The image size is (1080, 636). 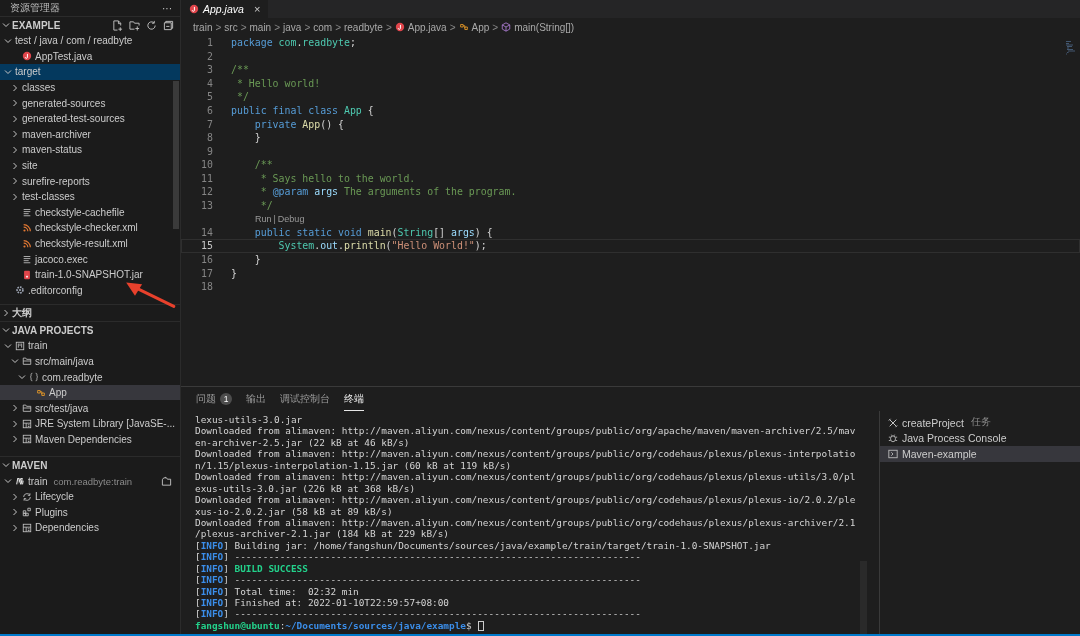 What do you see at coordinates (8, 72) in the screenshot?
I see `chevron-down-icon` at bounding box center [8, 72].